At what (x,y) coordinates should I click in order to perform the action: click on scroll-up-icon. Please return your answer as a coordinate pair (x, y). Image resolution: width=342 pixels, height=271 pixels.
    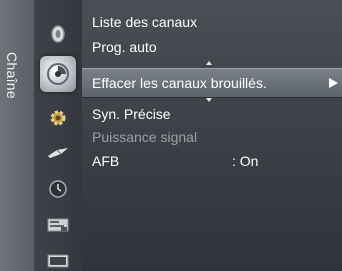
    Looking at the image, I should click on (209, 63).